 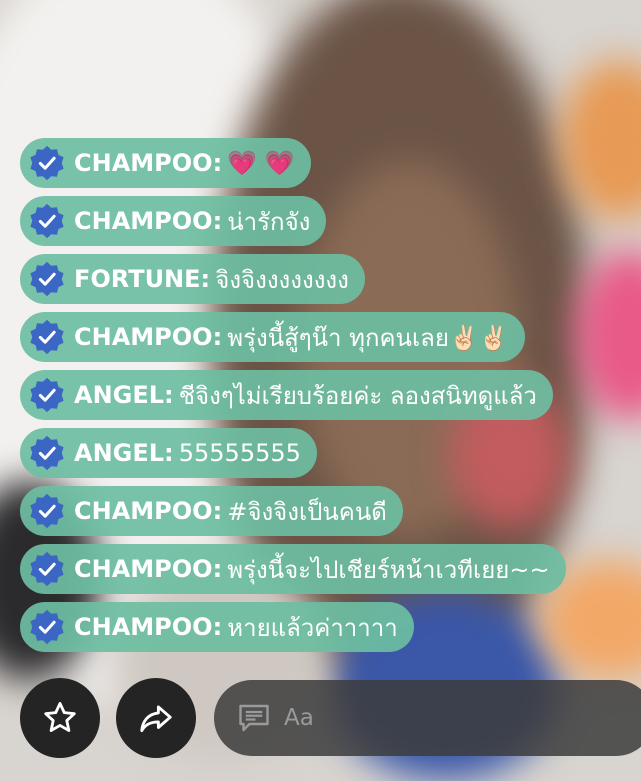 What do you see at coordinates (254, 718) in the screenshot?
I see `comment-icon` at bounding box center [254, 718].